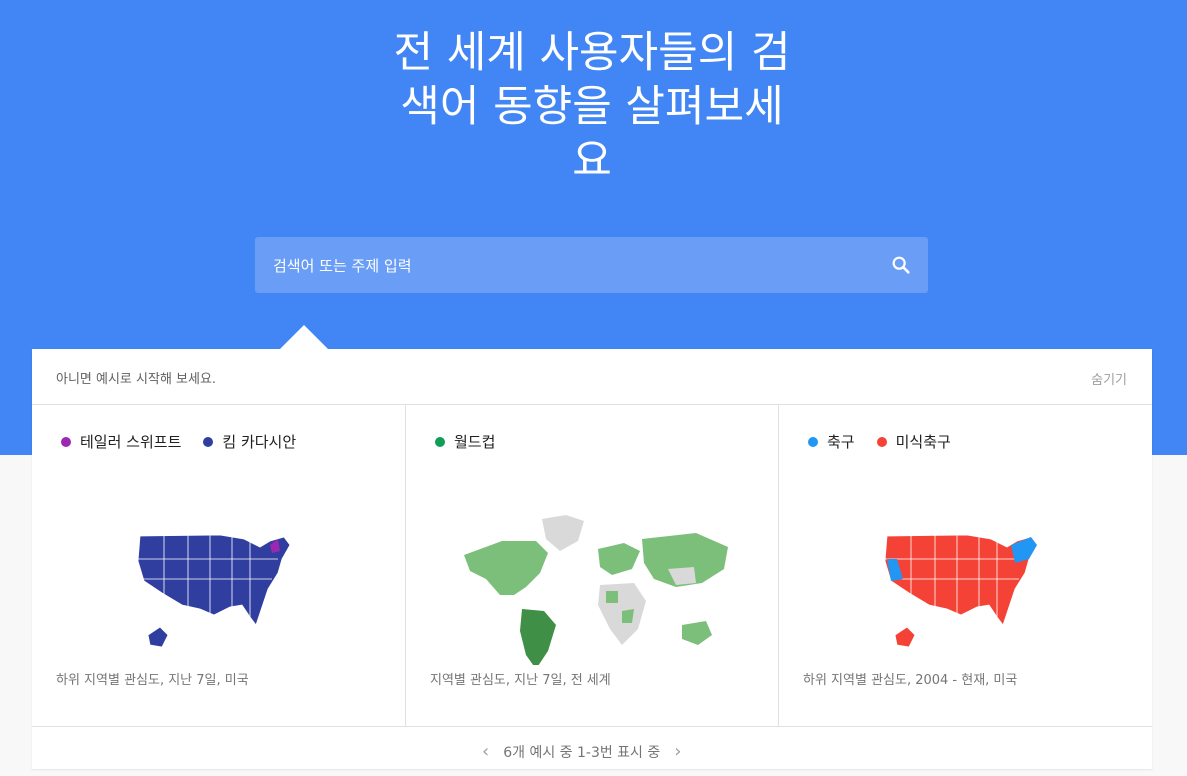 The height and width of the screenshot is (776, 1187). I want to click on legend-label: 테일러 스위프트, so click(131, 442).